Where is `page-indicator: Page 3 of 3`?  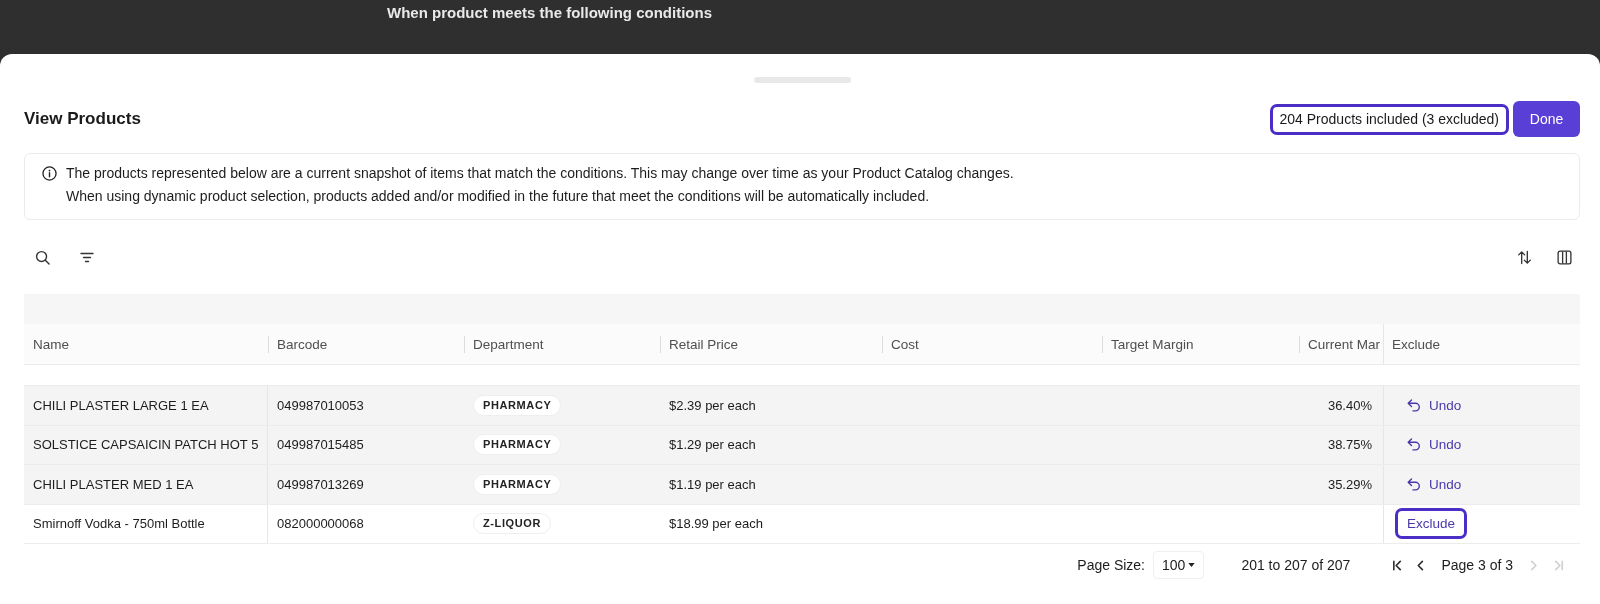
page-indicator: Page 3 of 3 is located at coordinates (1477, 565).